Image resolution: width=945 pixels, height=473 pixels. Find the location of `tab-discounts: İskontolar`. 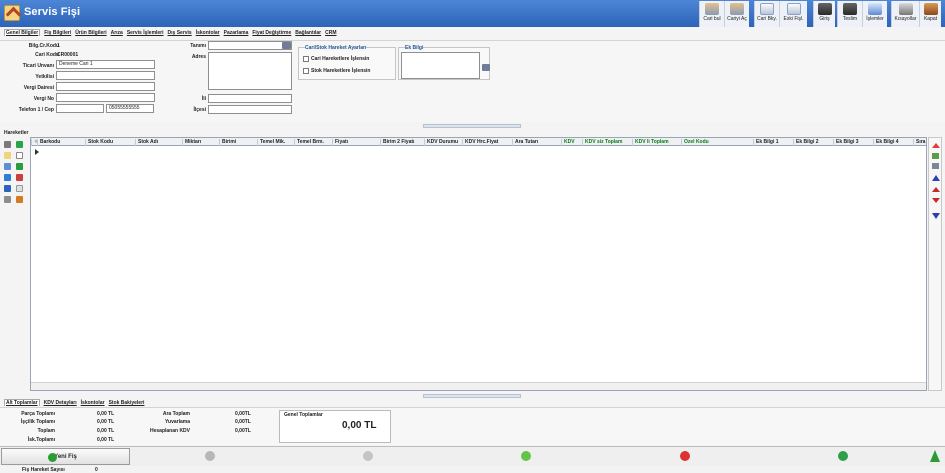

tab-discounts: İskontolar is located at coordinates (208, 33).